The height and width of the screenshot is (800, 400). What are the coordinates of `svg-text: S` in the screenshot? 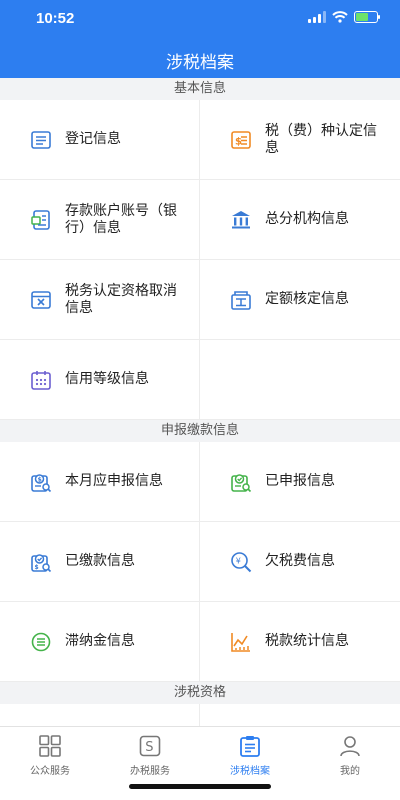 It's located at (149, 747).